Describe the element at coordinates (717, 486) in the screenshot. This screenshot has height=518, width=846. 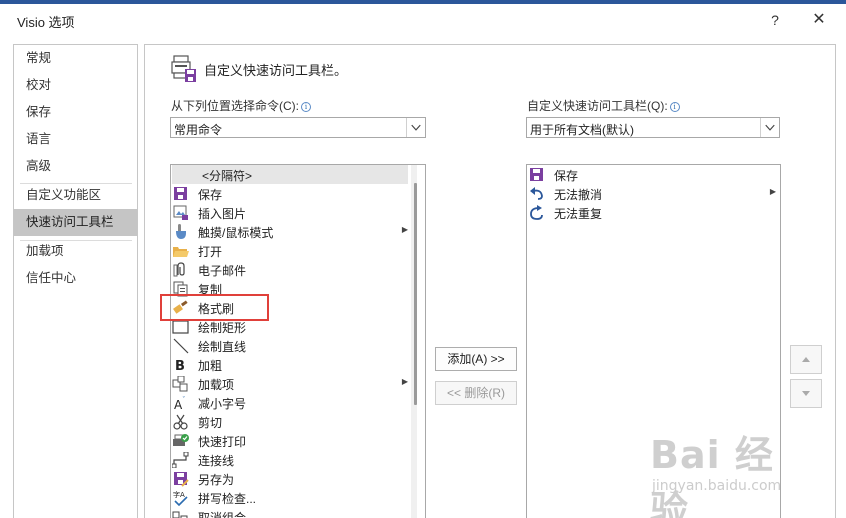
I see `watermark-url: jingyan.baidu.com` at that location.